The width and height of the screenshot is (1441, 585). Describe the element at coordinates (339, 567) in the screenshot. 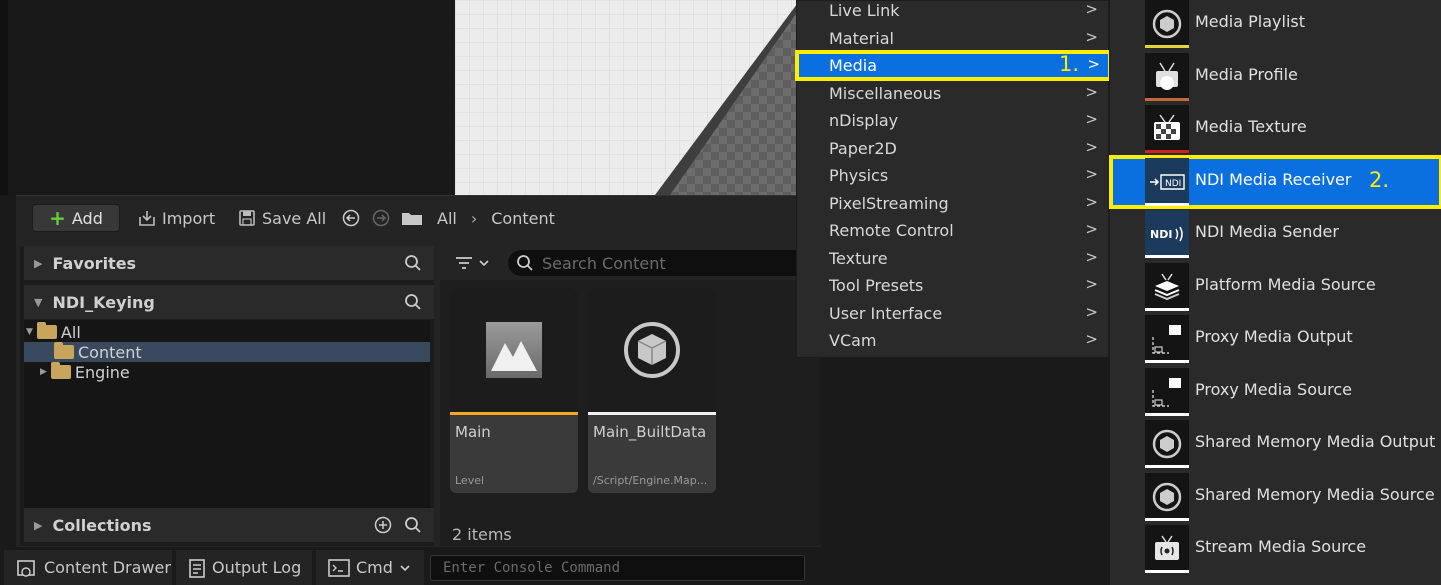

I see `terminal-icon` at that location.